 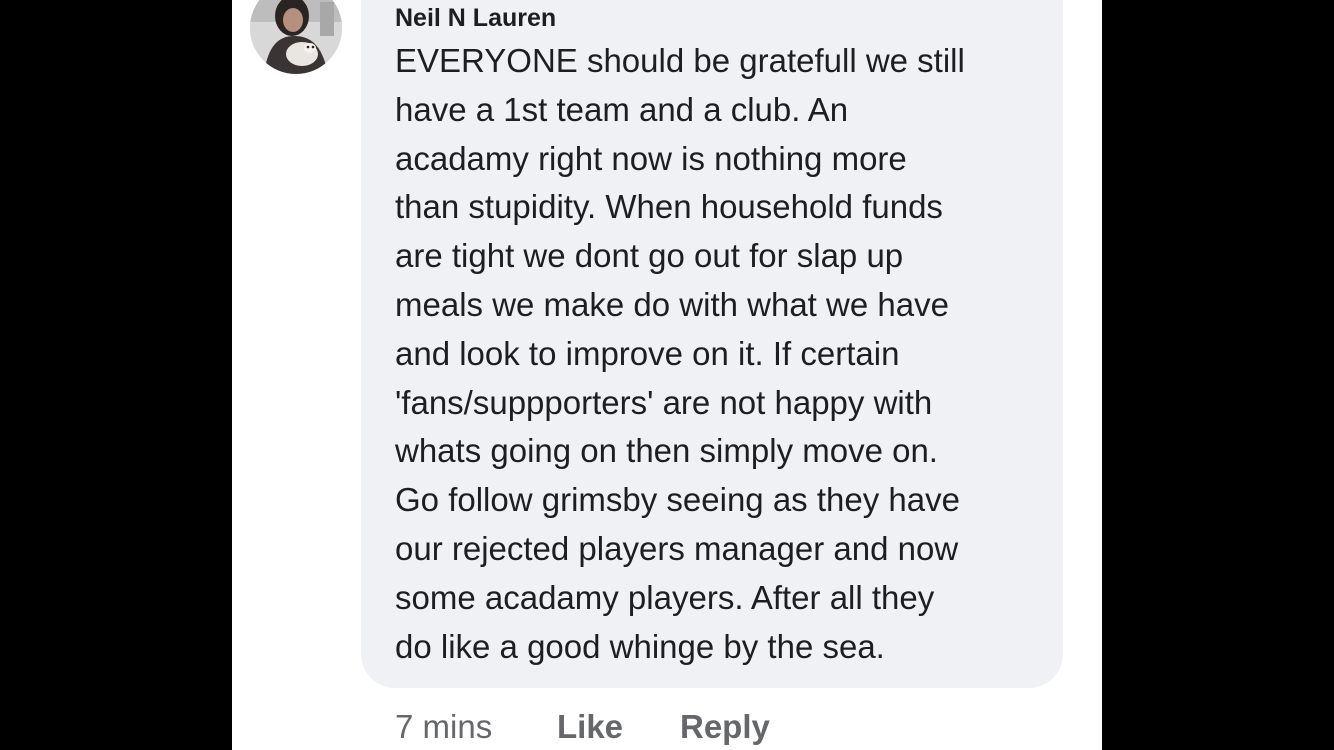 I want to click on avatar-photo-icon, so click(x=296, y=37).